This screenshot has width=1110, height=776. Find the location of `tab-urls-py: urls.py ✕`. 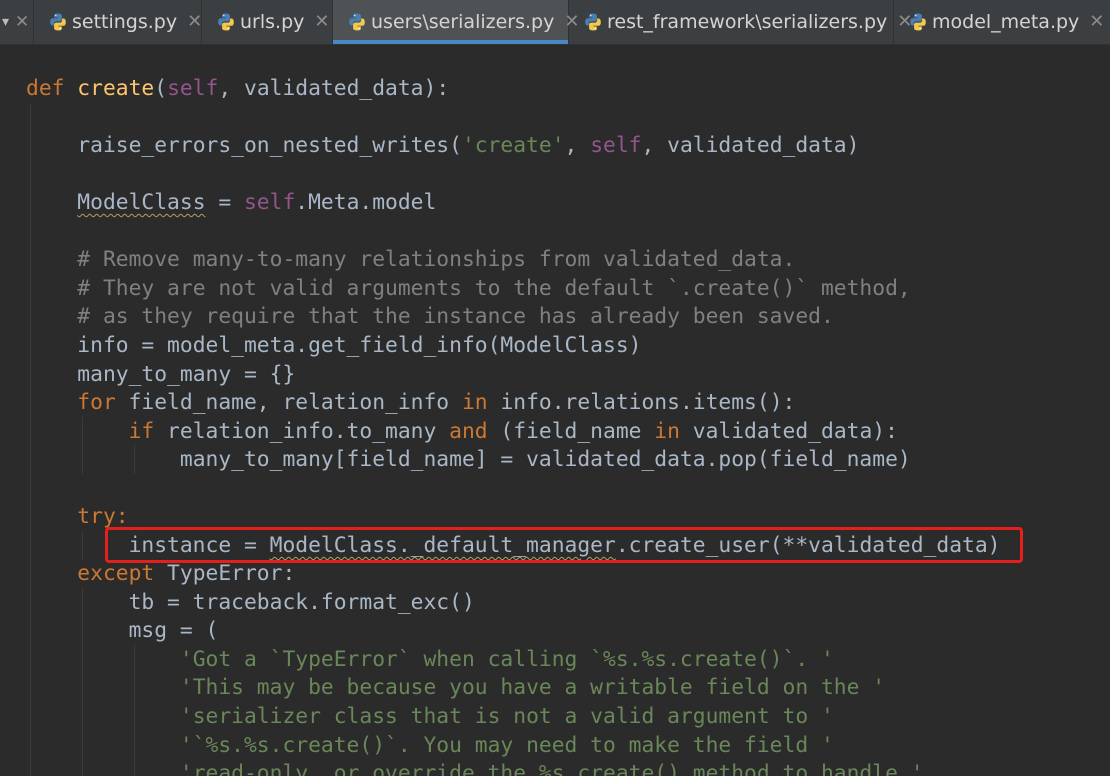

tab-urls-py: urls.py ✕ is located at coordinates (267, 22).